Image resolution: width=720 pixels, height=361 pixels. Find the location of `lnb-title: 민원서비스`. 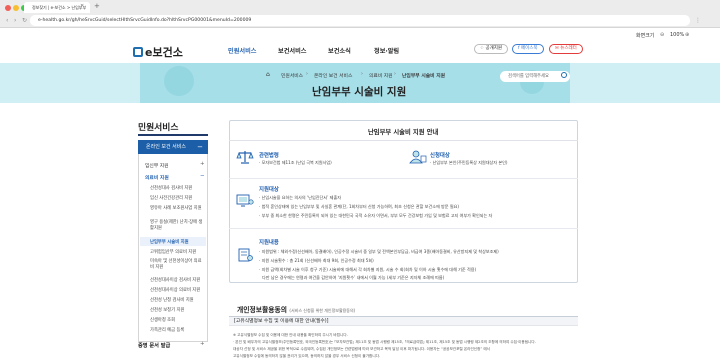

lnb-title: 민원서비스 is located at coordinates (158, 128).